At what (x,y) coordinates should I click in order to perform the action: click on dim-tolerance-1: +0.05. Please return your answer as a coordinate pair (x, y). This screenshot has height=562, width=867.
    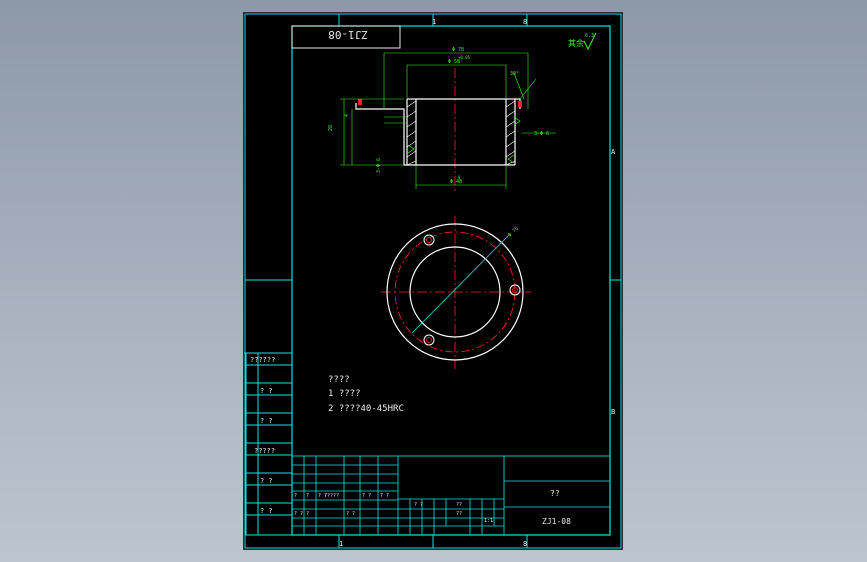
    Looking at the image, I should click on (464, 57).